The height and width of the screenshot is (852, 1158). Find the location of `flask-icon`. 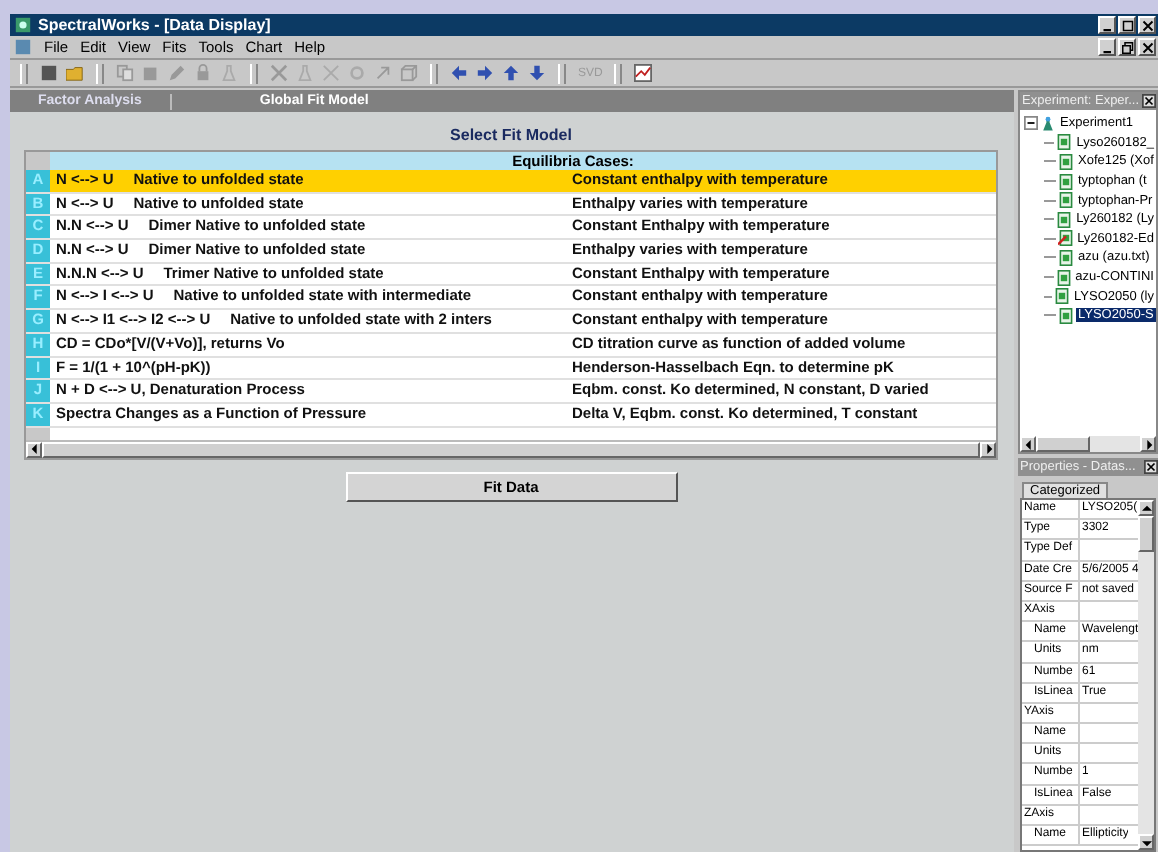

flask-icon is located at coordinates (1048, 123).